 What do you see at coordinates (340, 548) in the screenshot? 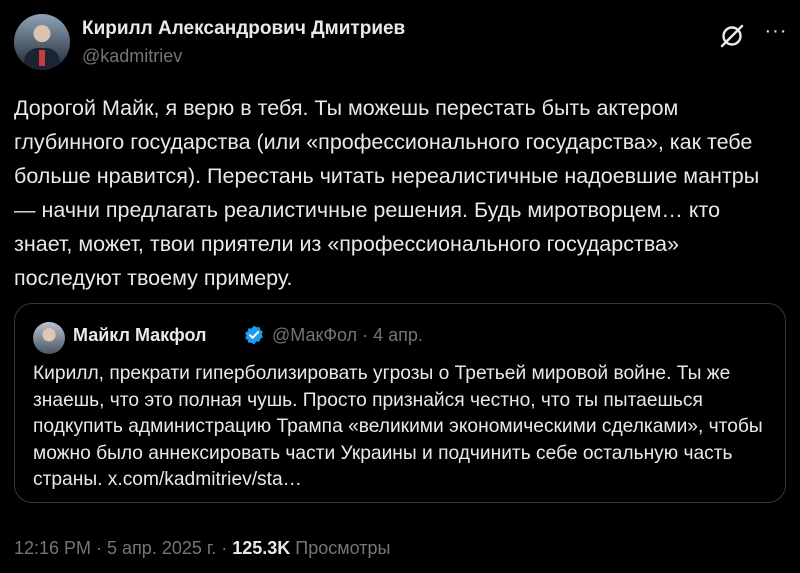
I see `views-label: Просмотры` at bounding box center [340, 548].